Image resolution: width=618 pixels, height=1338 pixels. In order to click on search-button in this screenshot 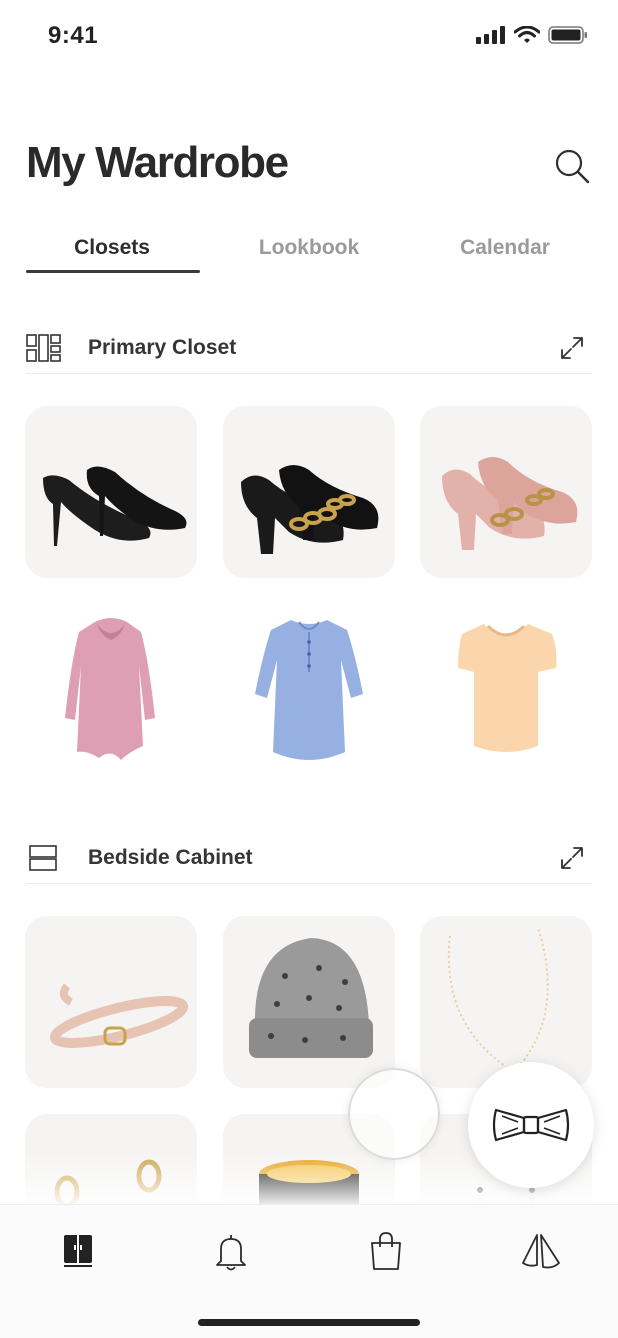, I will do `click(572, 166)`.